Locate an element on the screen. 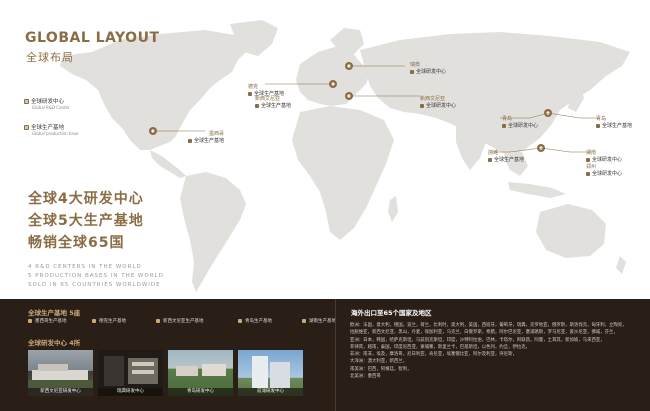  export-line: 北美洲：墨西哥 is located at coordinates (365, 377).